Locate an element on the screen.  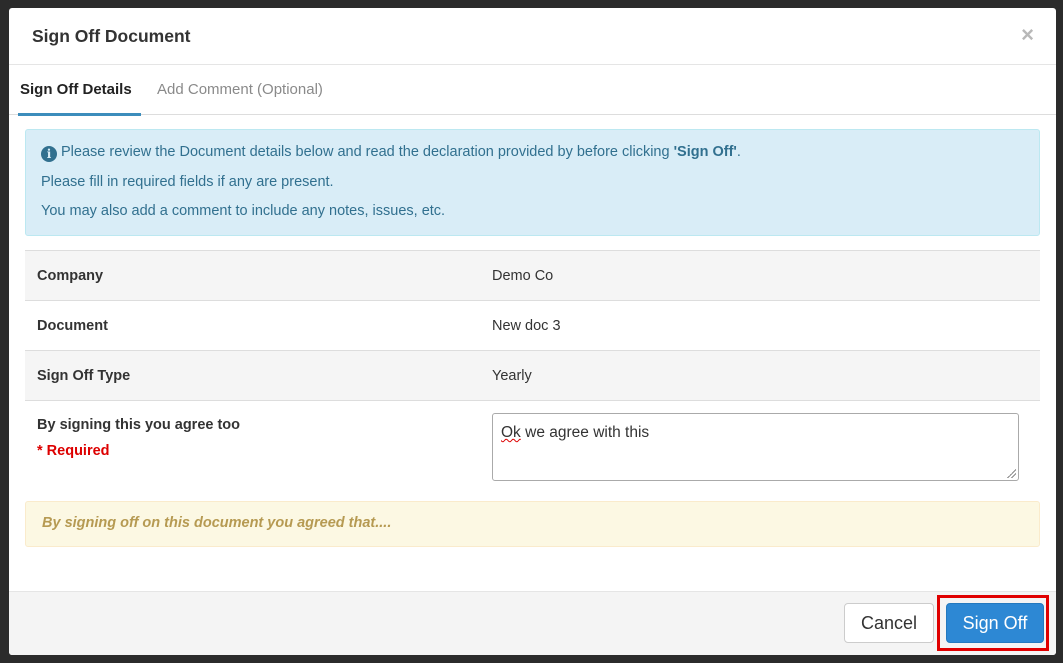
company-label: Company is located at coordinates (70, 275).